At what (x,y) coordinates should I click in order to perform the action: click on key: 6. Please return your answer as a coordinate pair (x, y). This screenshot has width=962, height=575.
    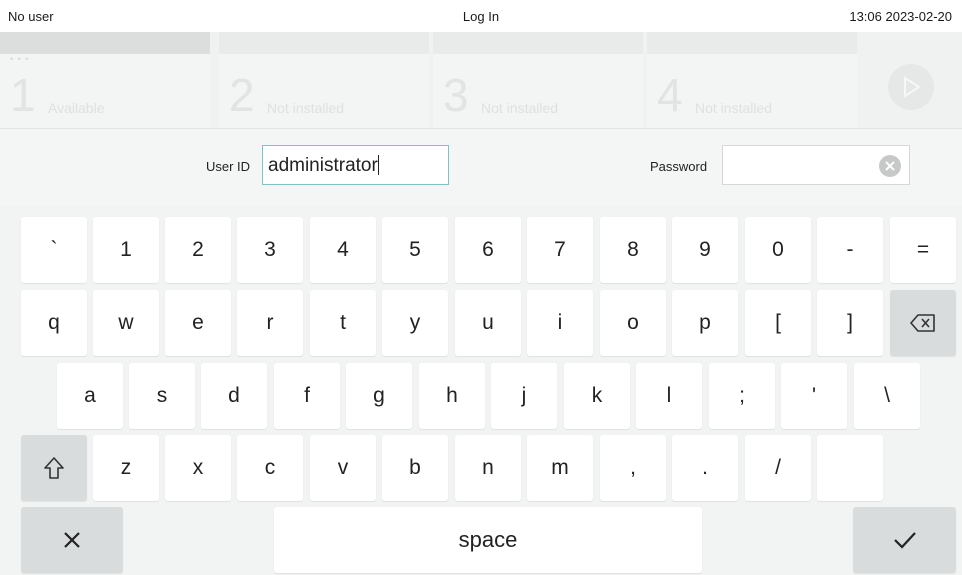
    Looking at the image, I should click on (488, 250).